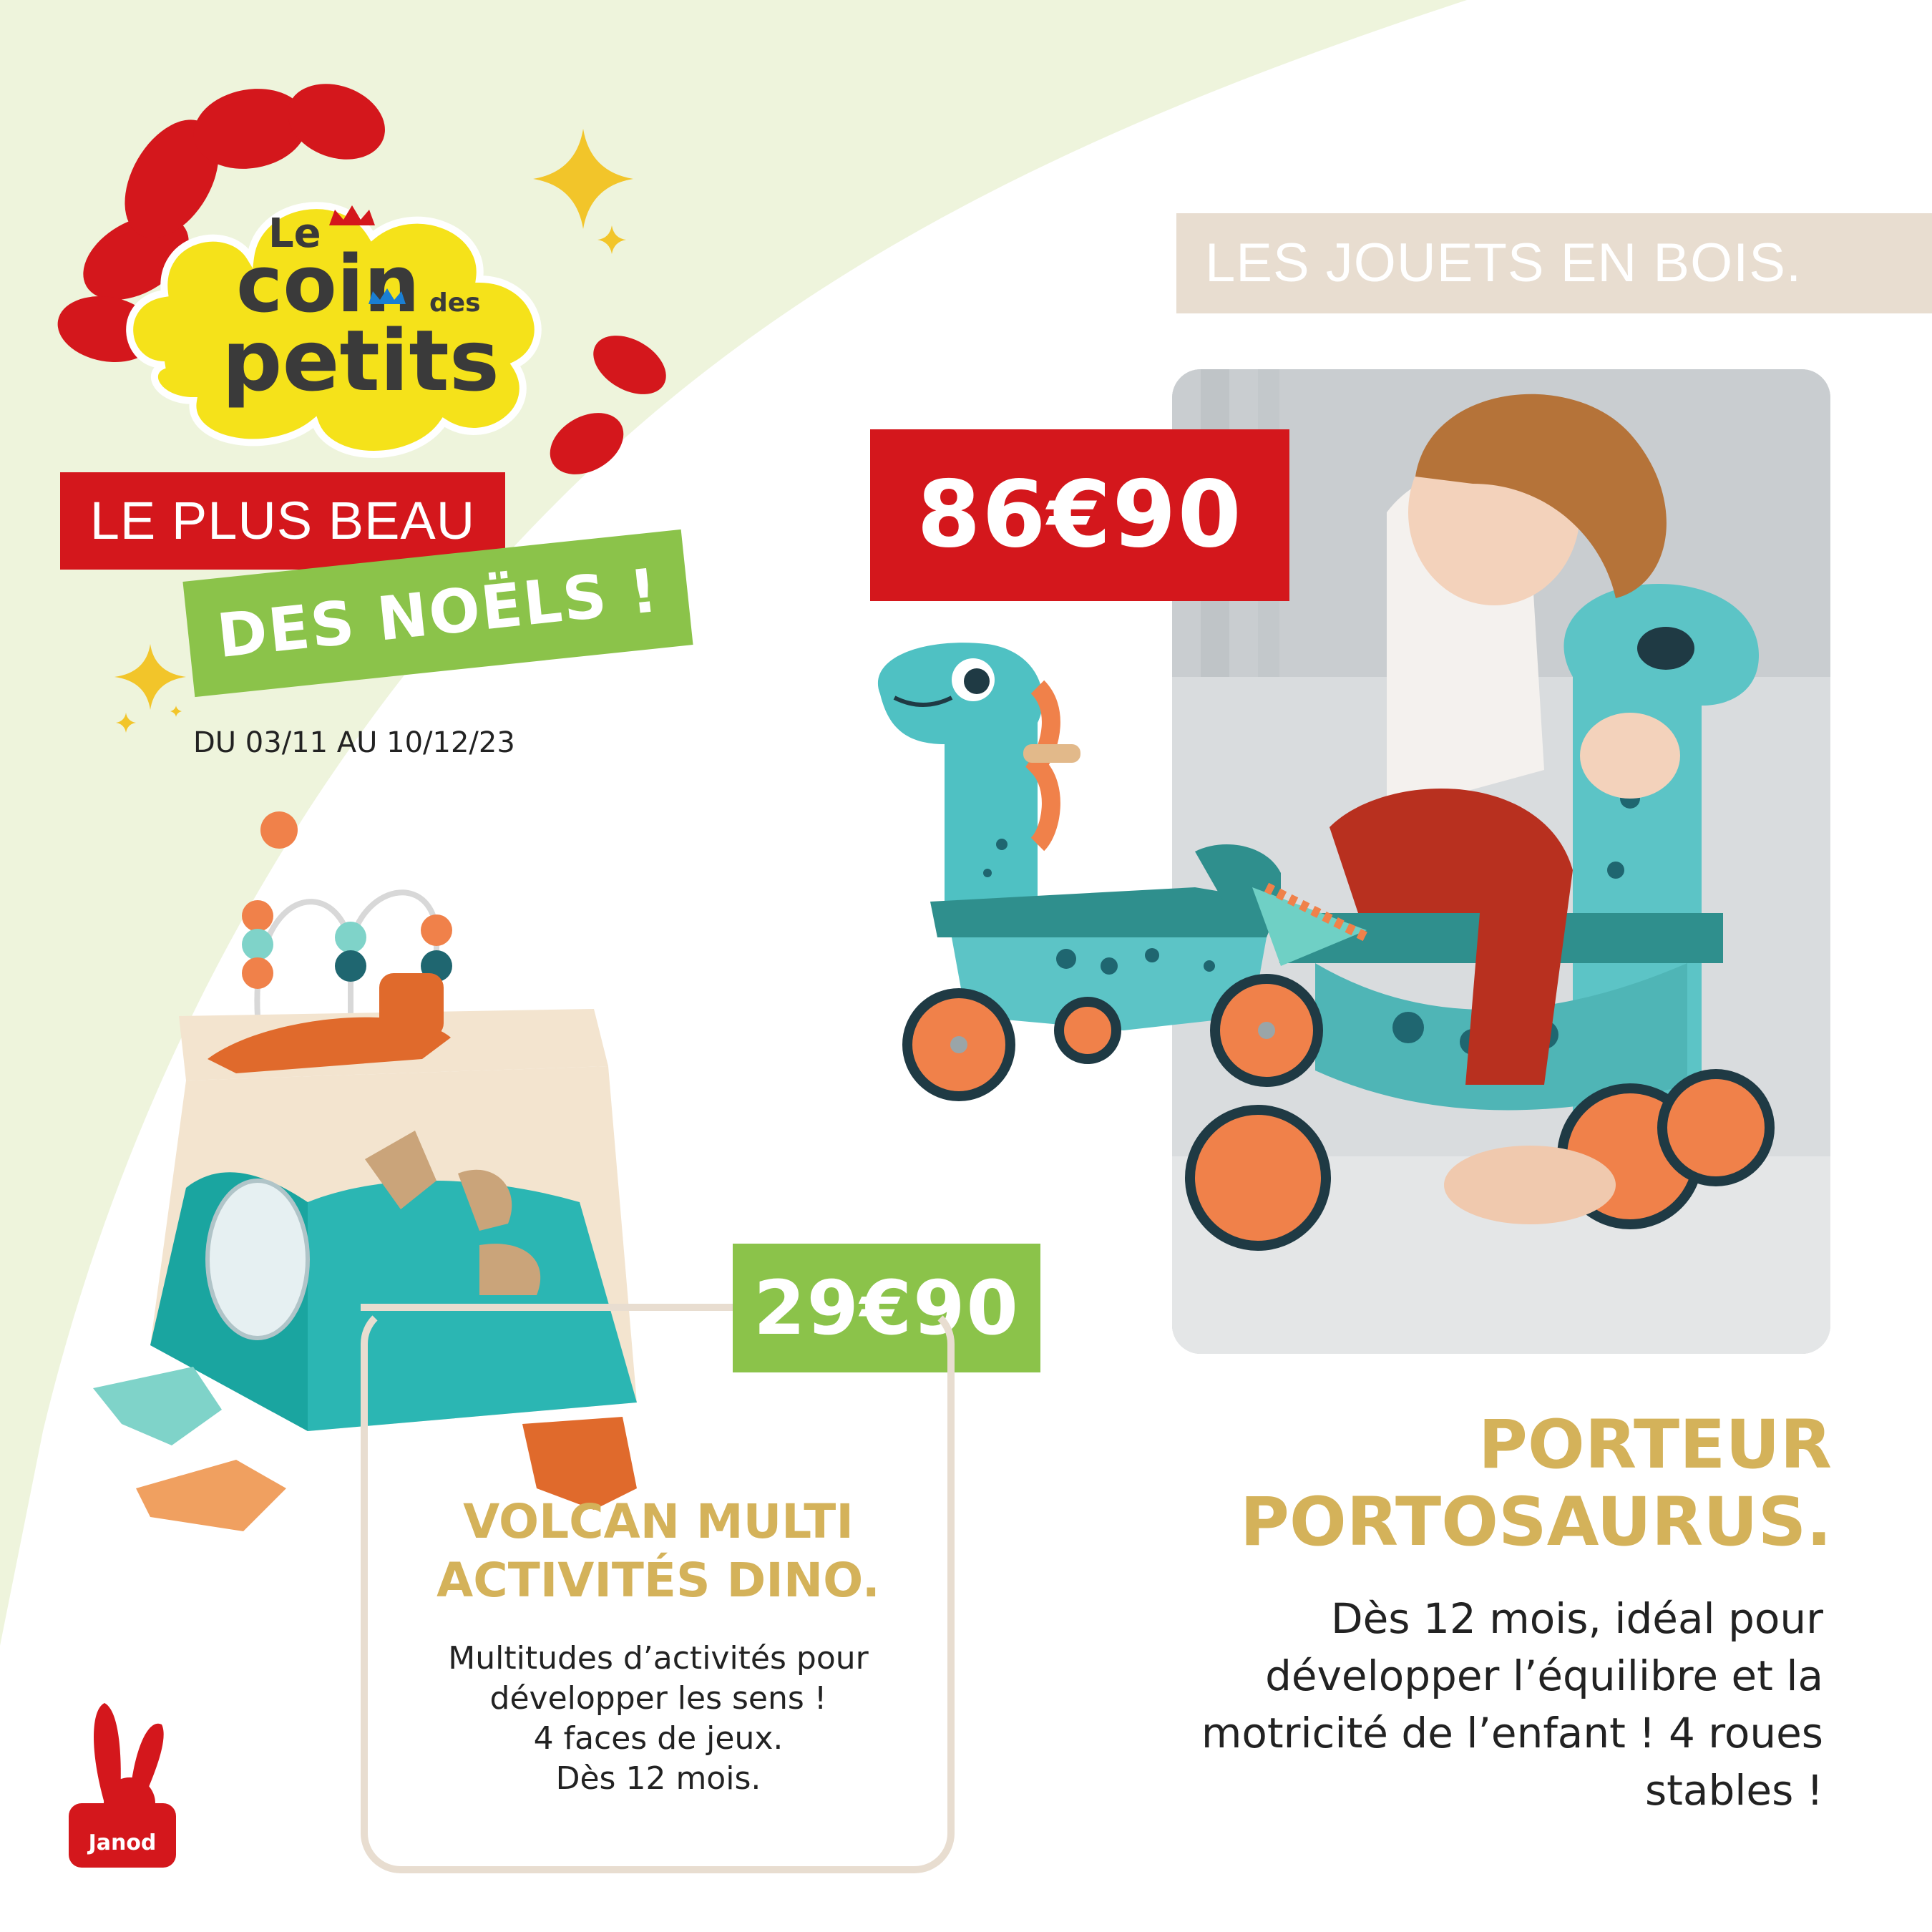 The height and width of the screenshot is (1932, 1932). What do you see at coordinates (360, 360) in the screenshot?
I see `logo-word-petits: petits` at bounding box center [360, 360].